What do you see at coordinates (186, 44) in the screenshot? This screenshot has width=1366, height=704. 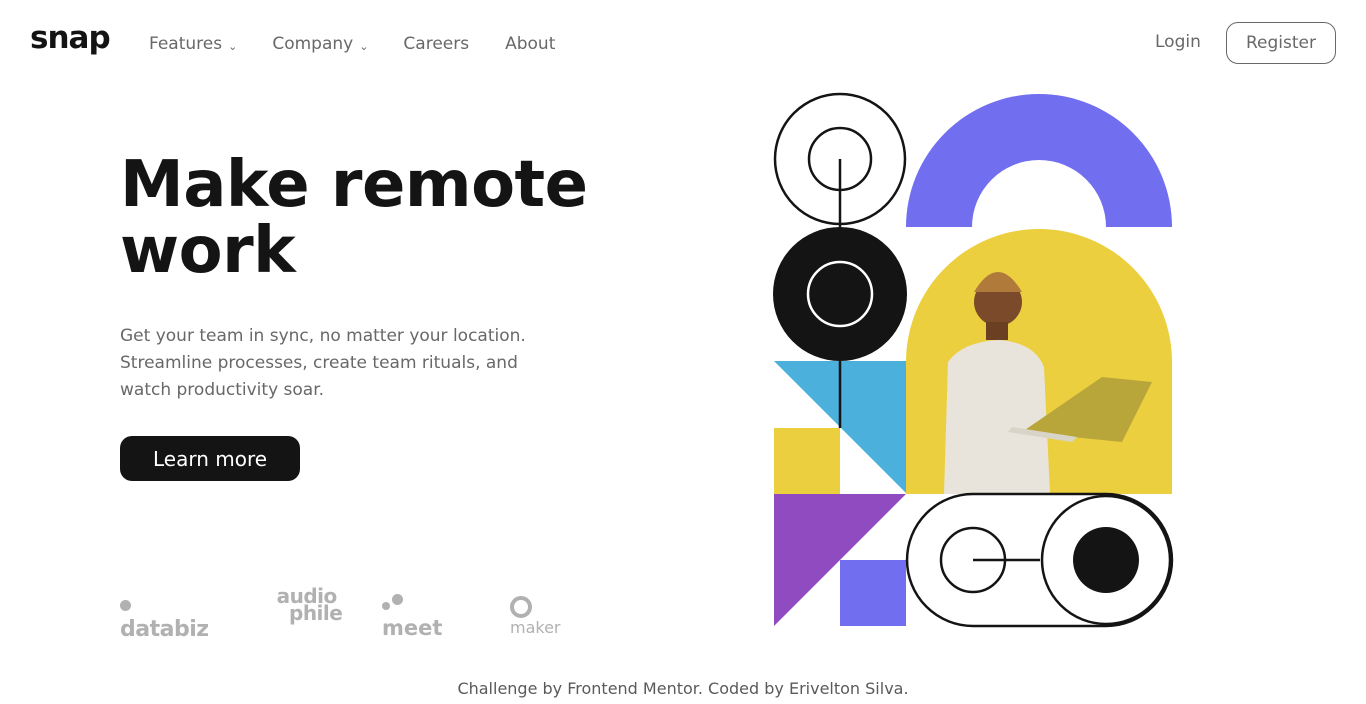 I see `nav-features-label: Features` at bounding box center [186, 44].